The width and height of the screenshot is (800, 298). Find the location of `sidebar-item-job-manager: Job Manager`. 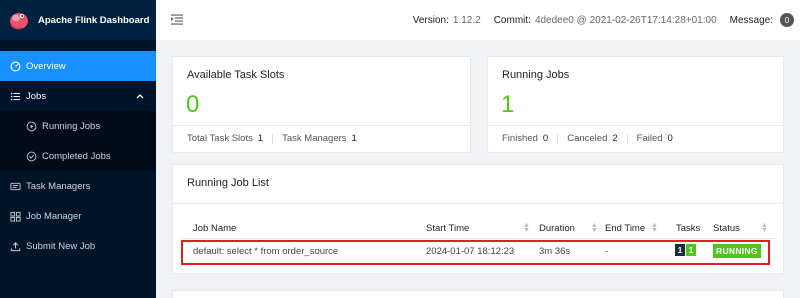

sidebar-item-job-manager: Job Manager is located at coordinates (78, 216).